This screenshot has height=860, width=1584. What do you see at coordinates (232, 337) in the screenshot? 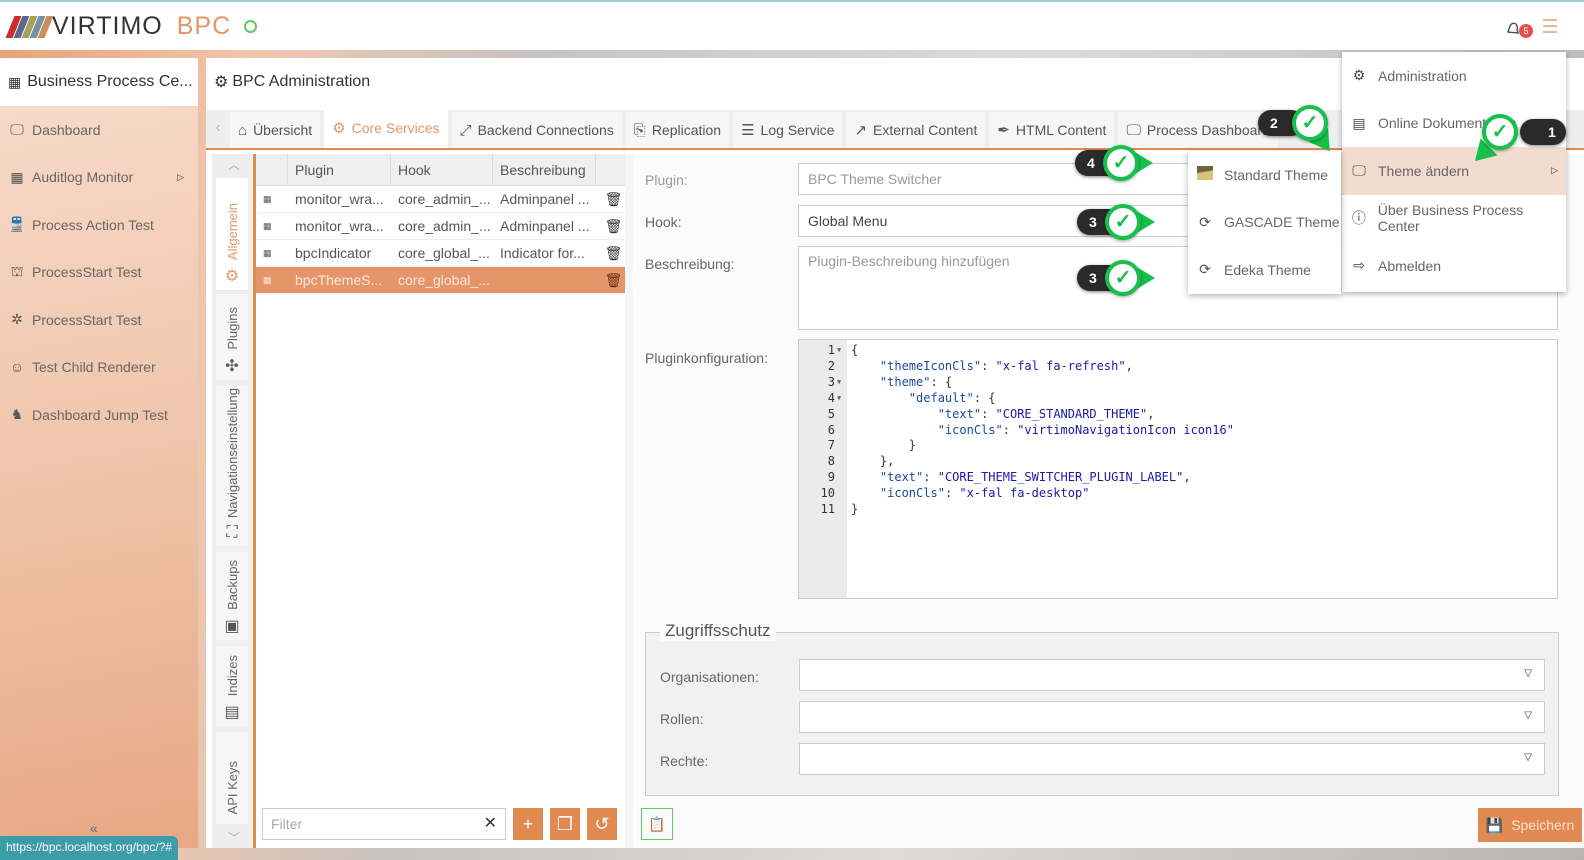
I see `vtab-plugins: Plugins ✣` at bounding box center [232, 337].